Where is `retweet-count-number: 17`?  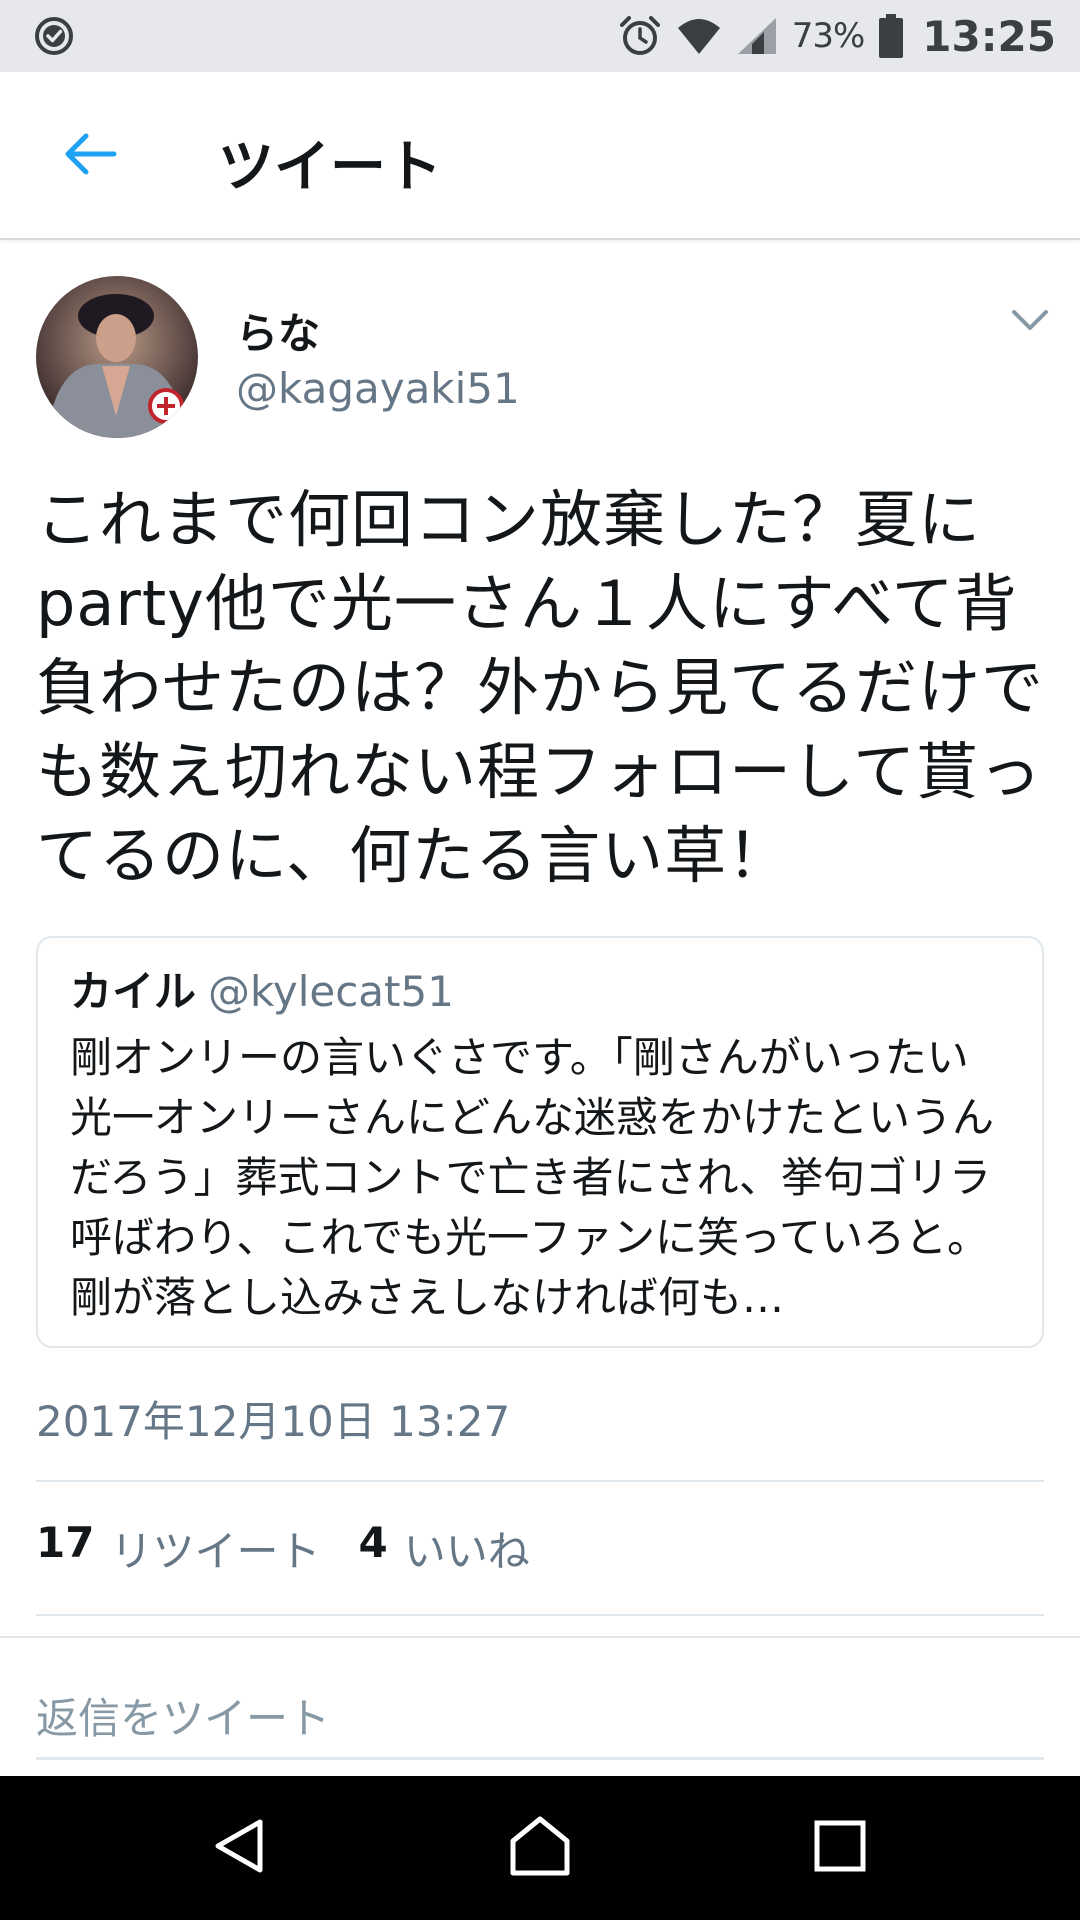
retweet-count-number: 17 is located at coordinates (65, 1542).